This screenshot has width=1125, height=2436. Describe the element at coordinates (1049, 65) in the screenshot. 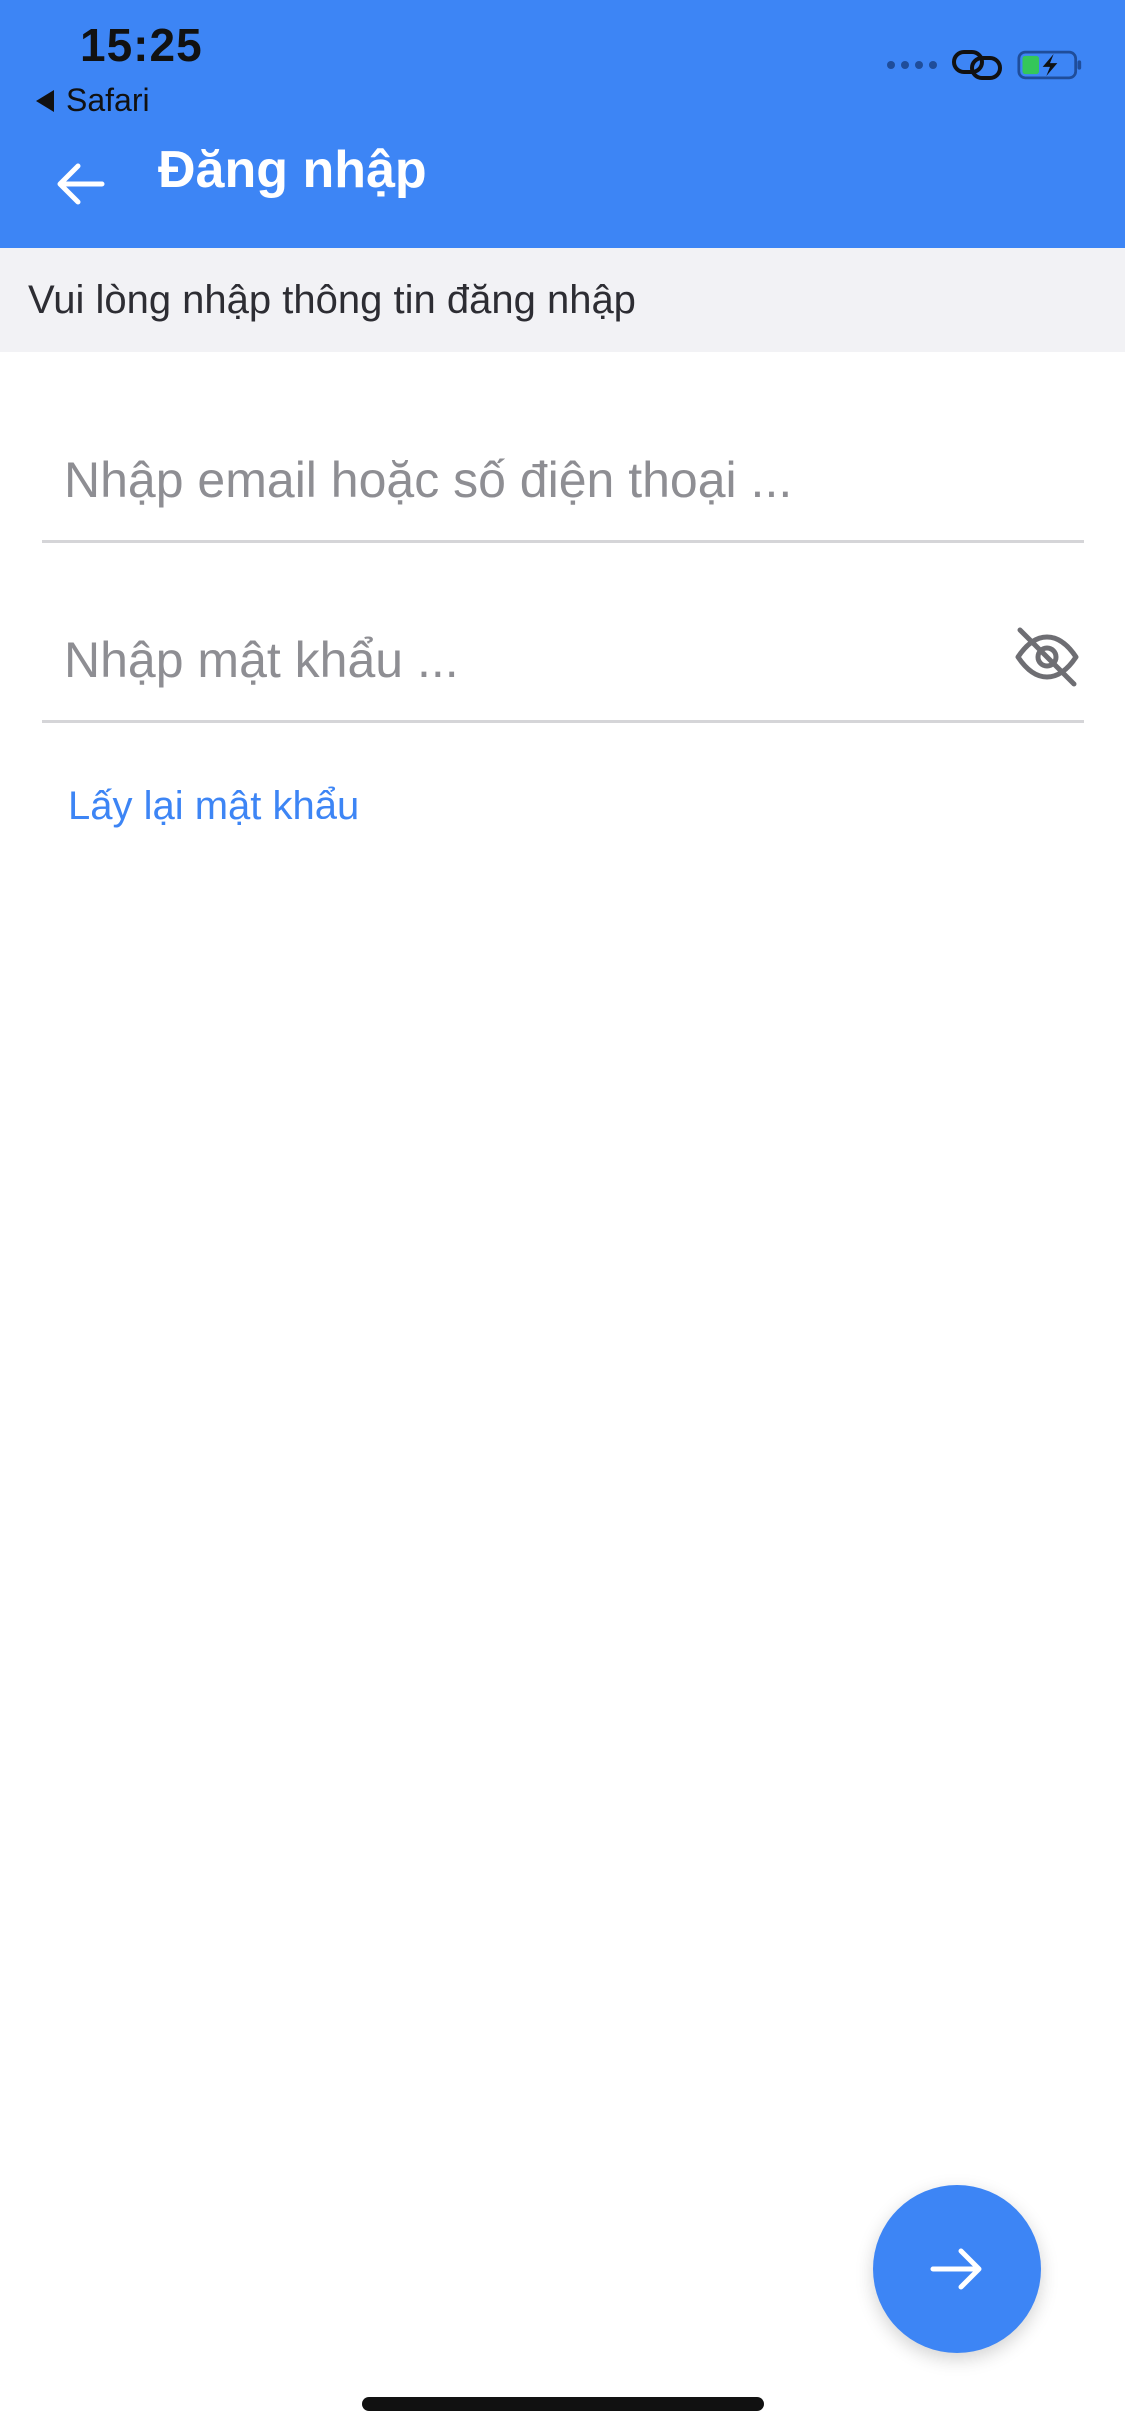

I see `battery-charging-icon` at that location.